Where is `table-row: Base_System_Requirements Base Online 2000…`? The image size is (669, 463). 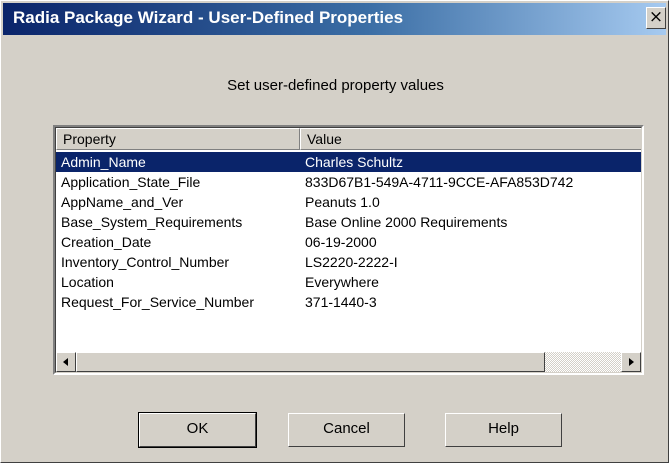 table-row: Base_System_Requirements Base Online 2000… is located at coordinates (348, 222).